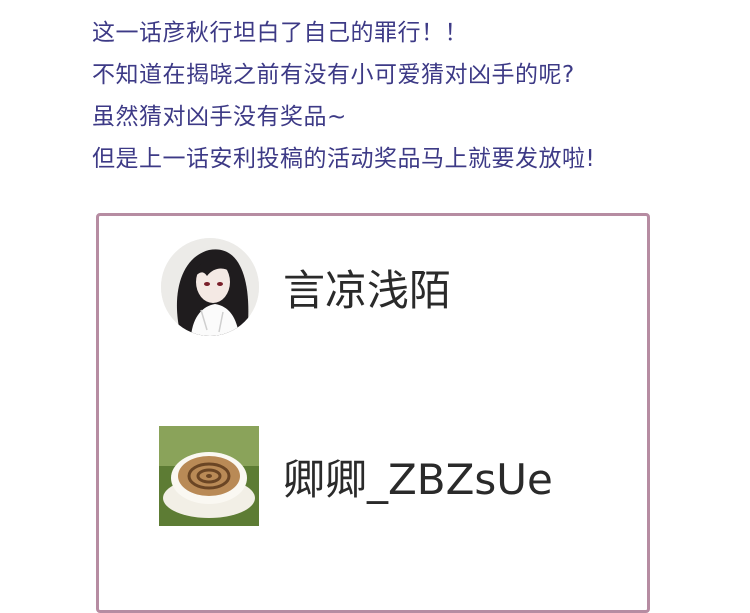 The image size is (750, 613). I want to click on winner-name: 言凉浅陌, so click(367, 290).